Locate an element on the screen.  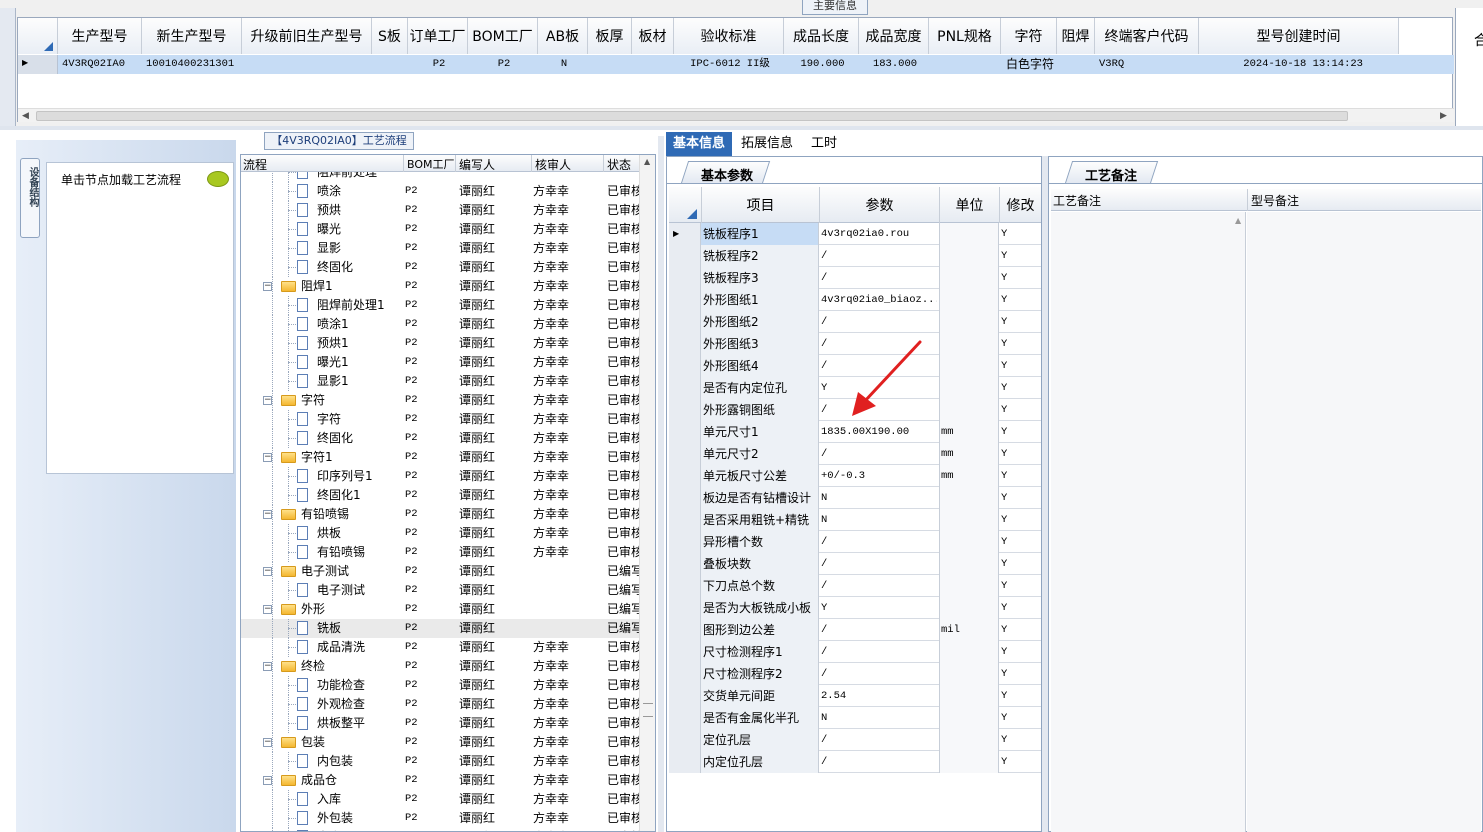
param-row: 内定位孔层 / Y is located at coordinates (855, 762).